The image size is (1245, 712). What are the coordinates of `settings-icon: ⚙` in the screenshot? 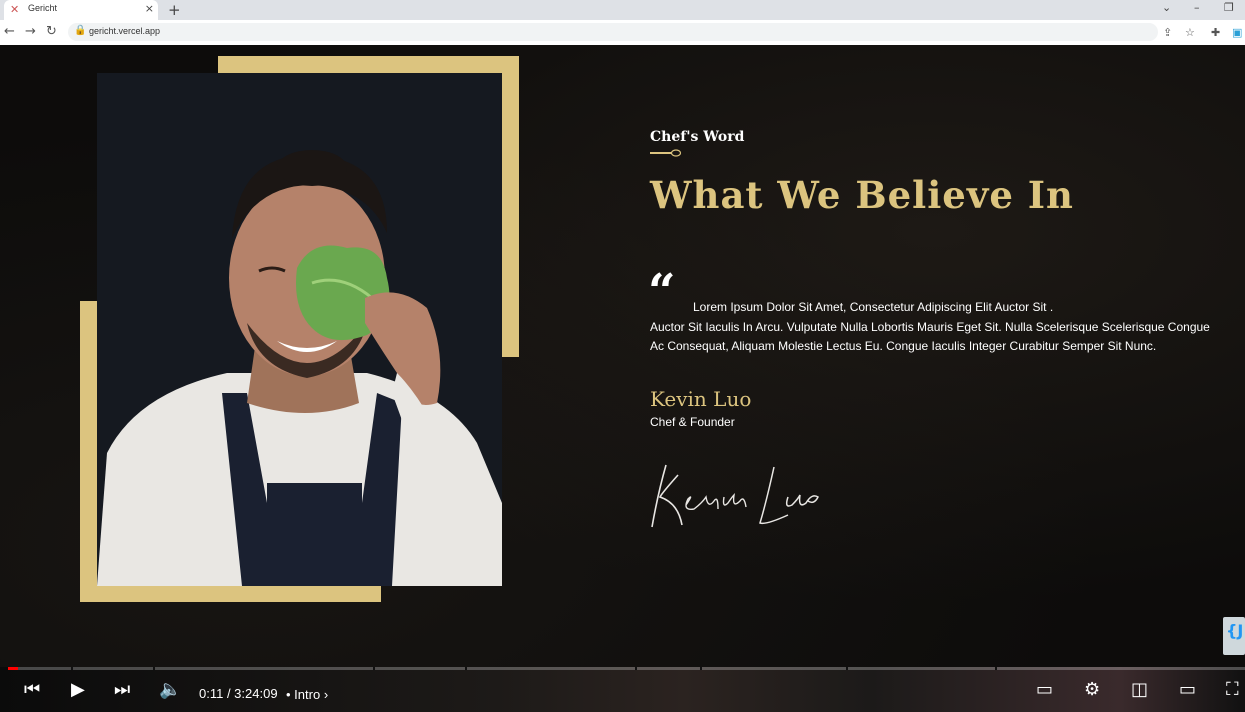 It's located at (1092, 690).